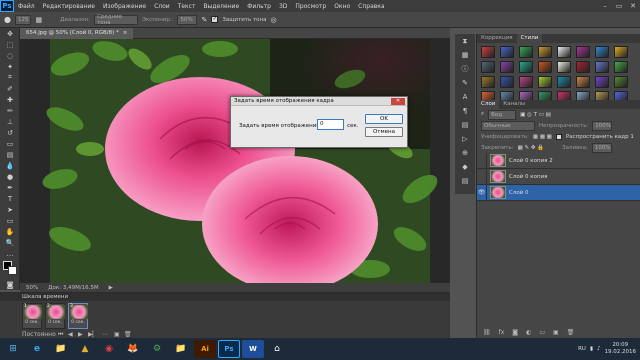 The height and width of the screenshot is (360, 640). Describe the element at coordinates (531, 161) in the screenshot. I see `layer-name: Слой 0 копия 2` at that location.